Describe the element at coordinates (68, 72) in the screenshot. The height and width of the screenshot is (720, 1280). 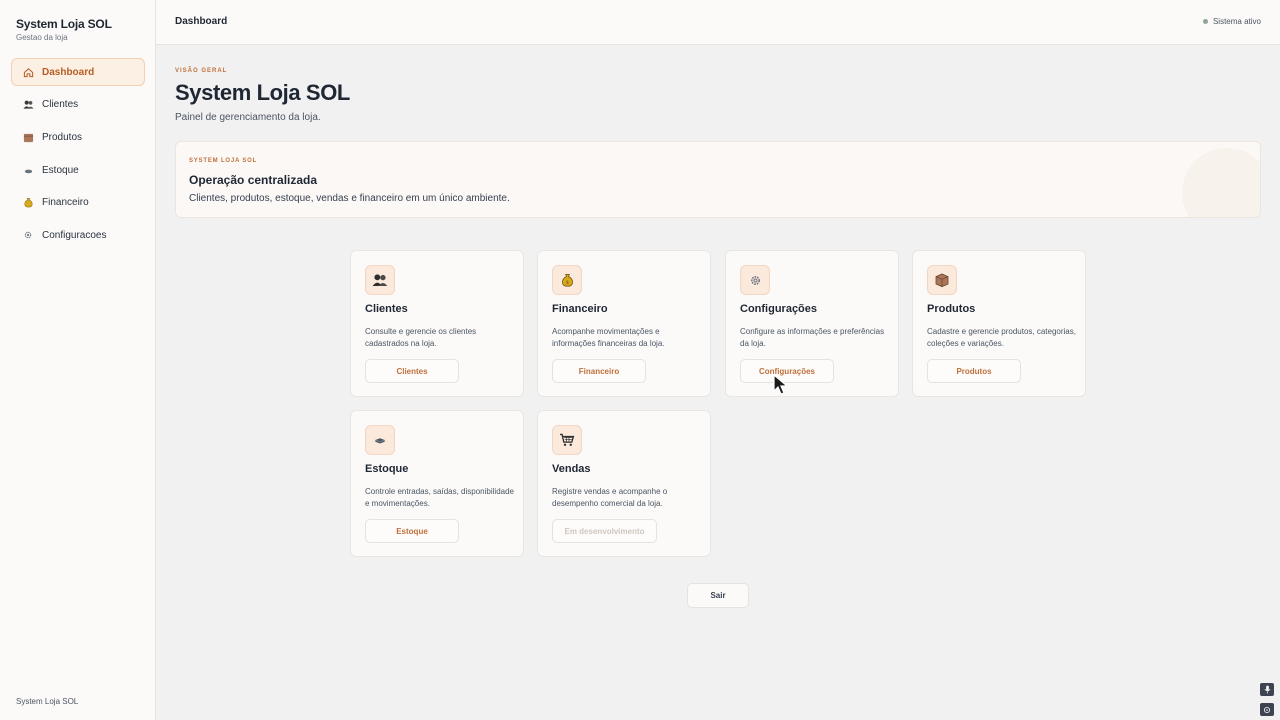
I see `sidebar-item-label: Dashboard` at that location.